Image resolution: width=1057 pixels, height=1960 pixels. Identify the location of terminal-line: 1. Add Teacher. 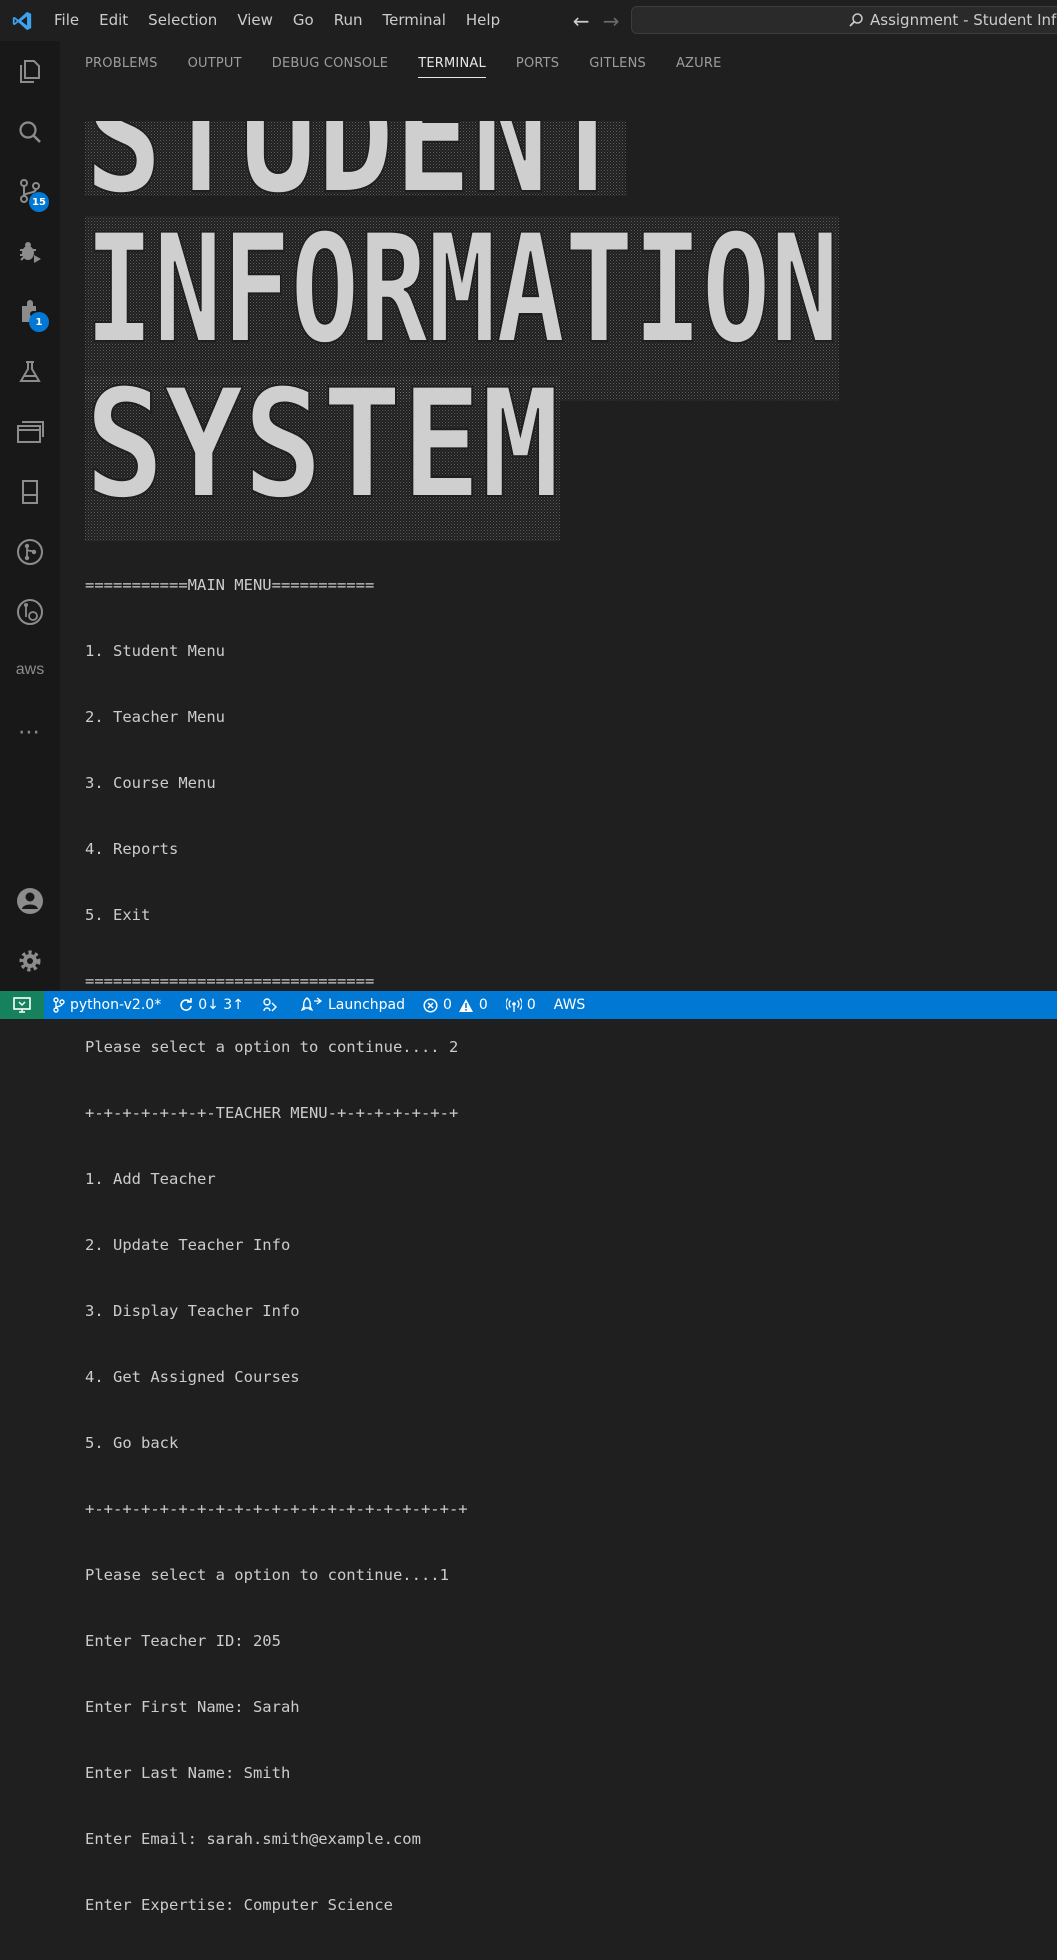
(150, 1179).